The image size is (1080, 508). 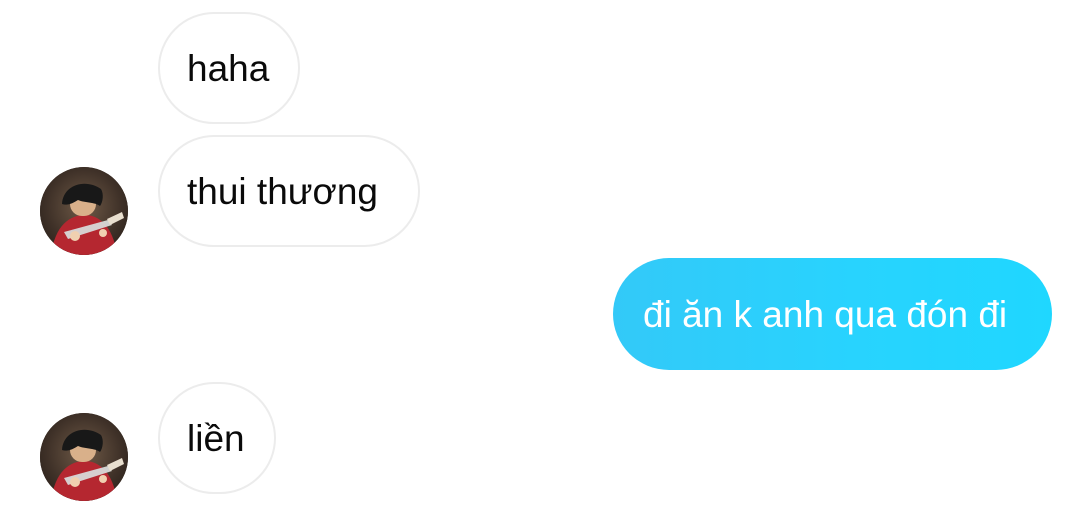 I want to click on received-message-bubble: liền, so click(x=217, y=438).